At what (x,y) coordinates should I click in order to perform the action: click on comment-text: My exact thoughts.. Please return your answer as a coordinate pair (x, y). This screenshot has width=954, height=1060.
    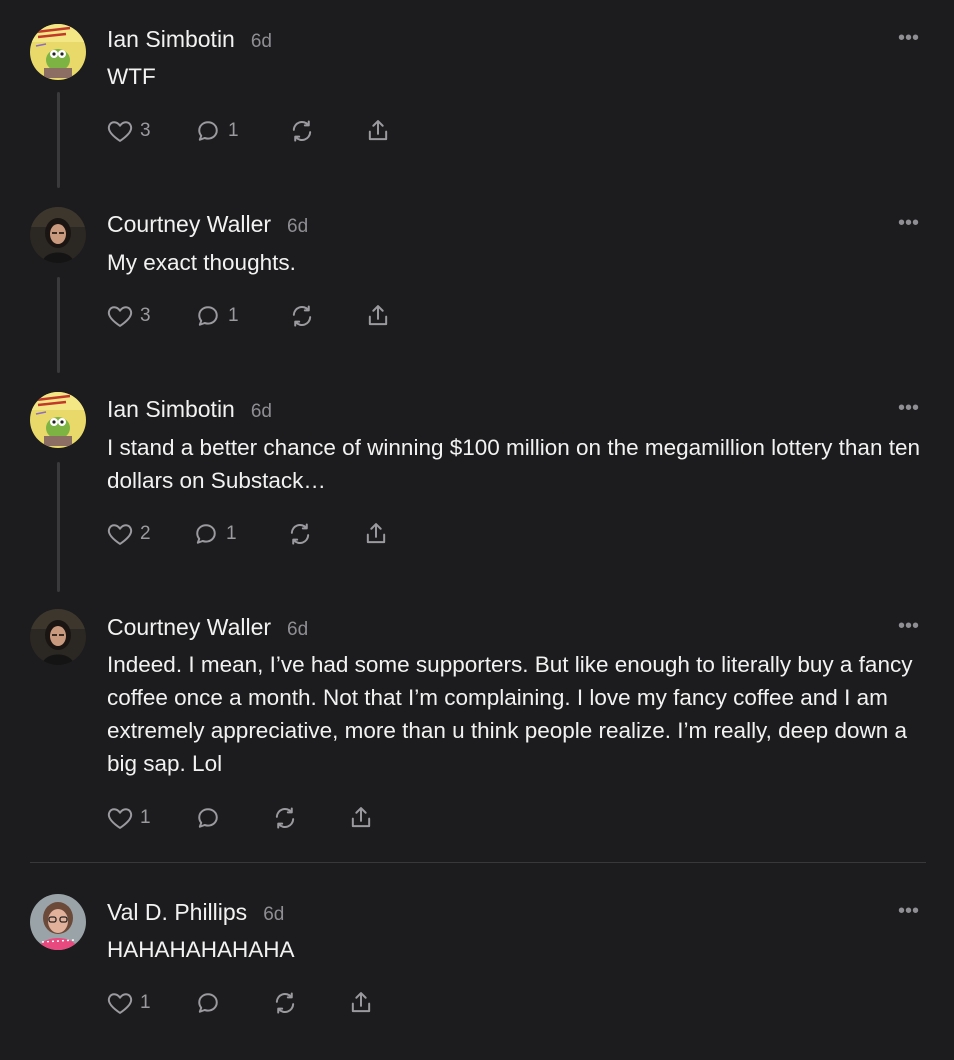
    Looking at the image, I should click on (201, 262).